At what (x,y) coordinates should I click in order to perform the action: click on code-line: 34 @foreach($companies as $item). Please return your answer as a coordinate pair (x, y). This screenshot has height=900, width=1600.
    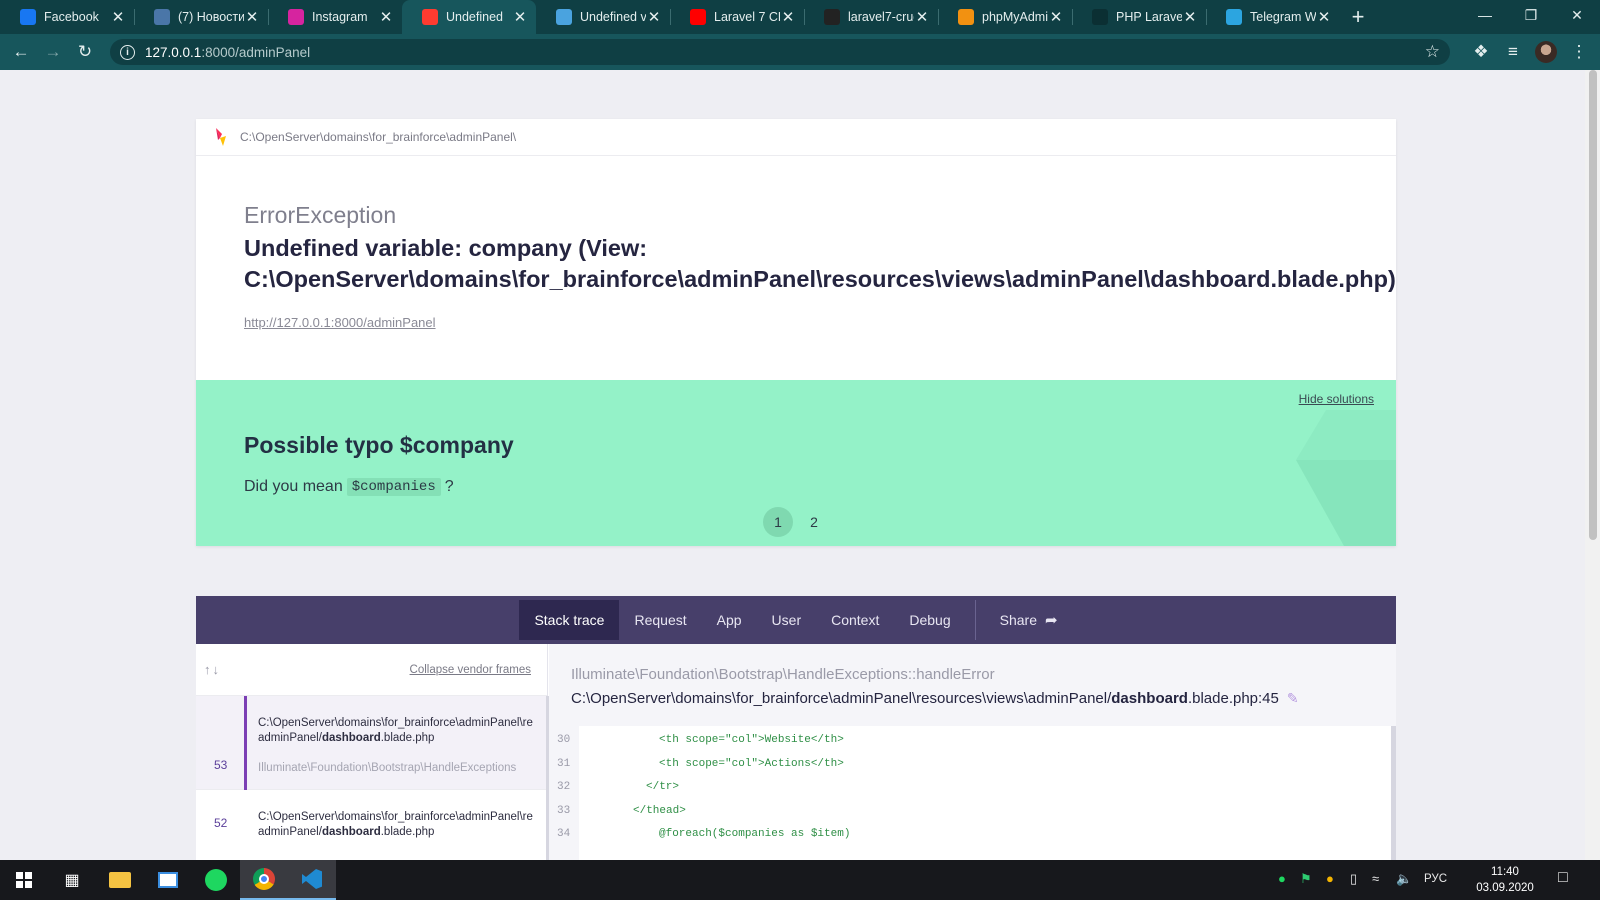
    Looking at the image, I should click on (985, 834).